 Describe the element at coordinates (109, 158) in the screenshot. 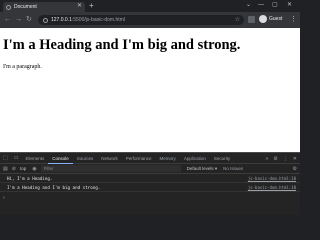

I see `tab-network: Network` at that location.